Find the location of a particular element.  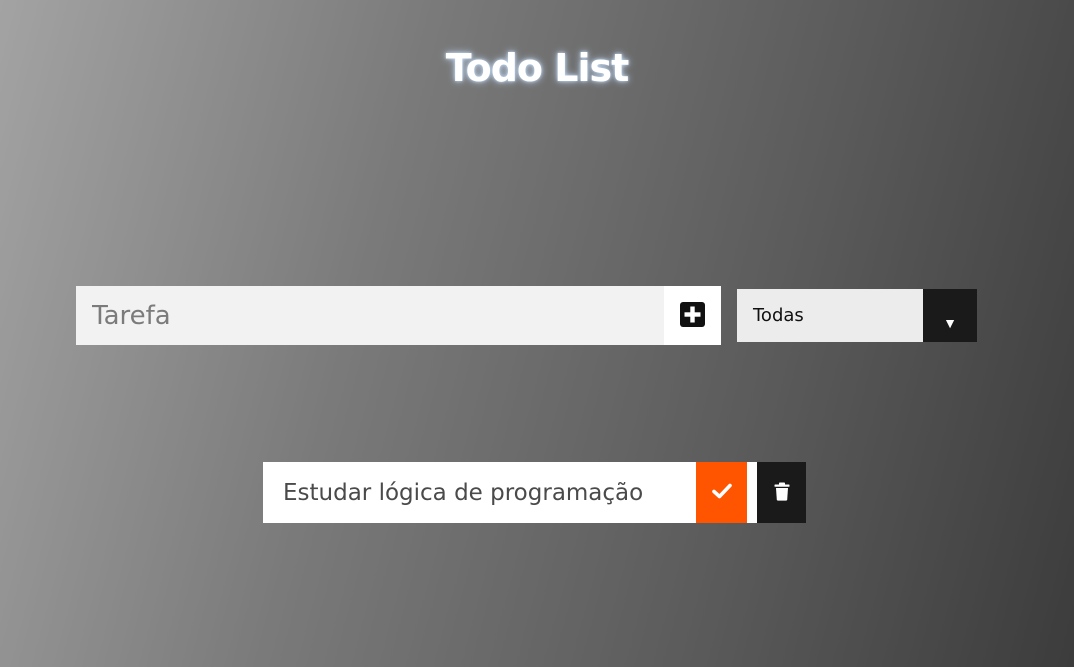

todo-item: Estudar lógica de programação is located at coordinates (534, 492).